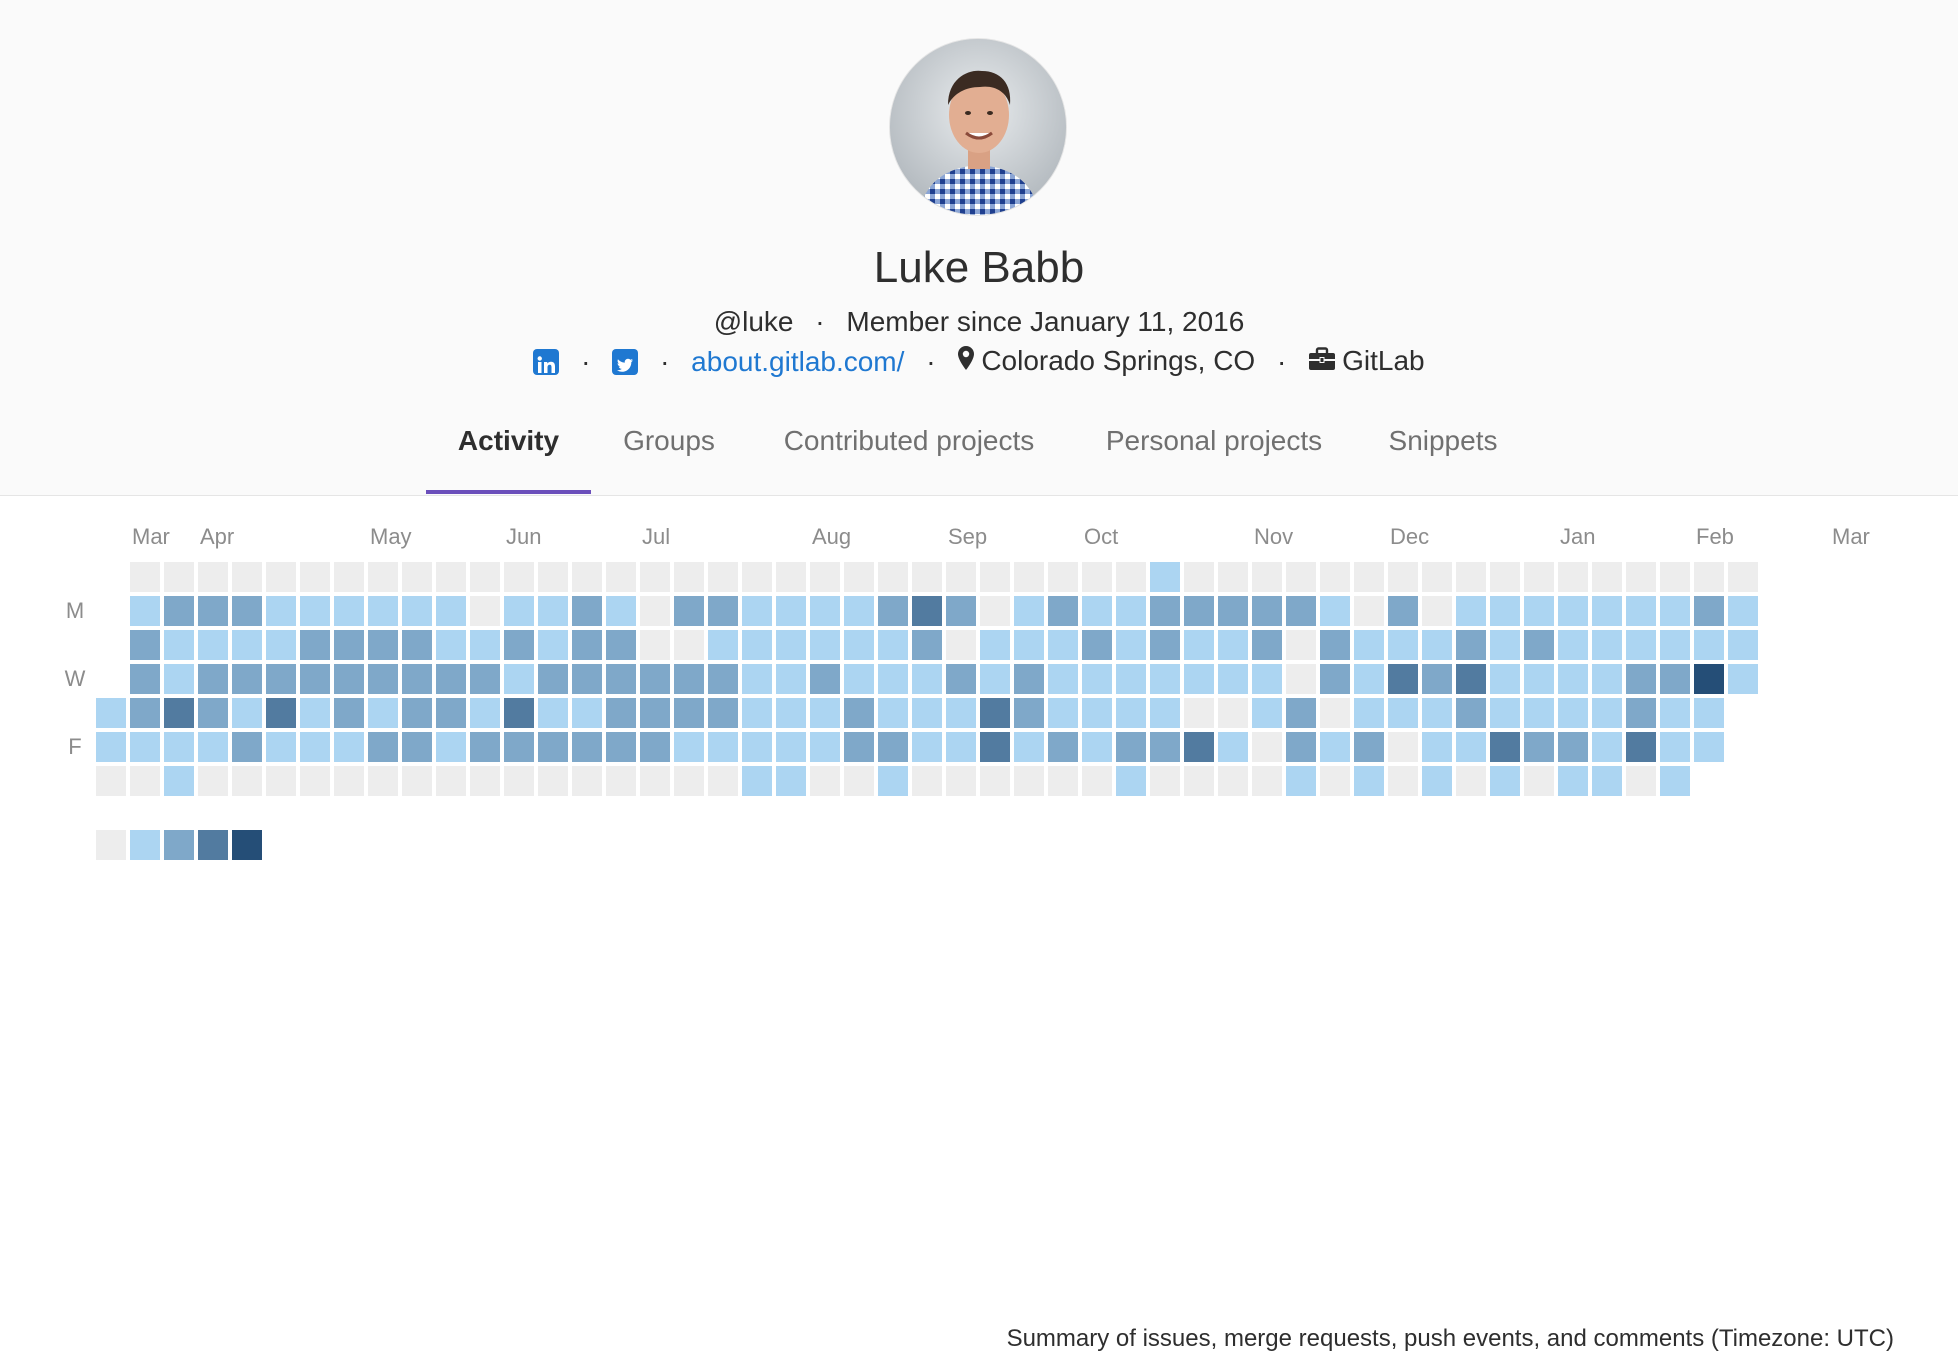  What do you see at coordinates (909, 457) in the screenshot?
I see `tab-contributed-projects: Contributed projects` at bounding box center [909, 457].